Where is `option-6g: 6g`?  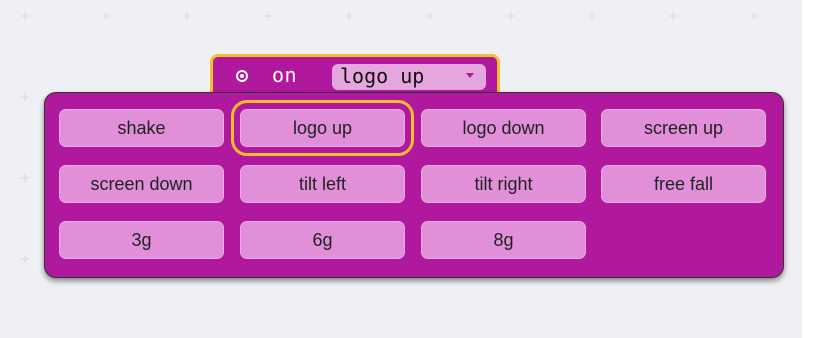 option-6g: 6g is located at coordinates (322, 240).